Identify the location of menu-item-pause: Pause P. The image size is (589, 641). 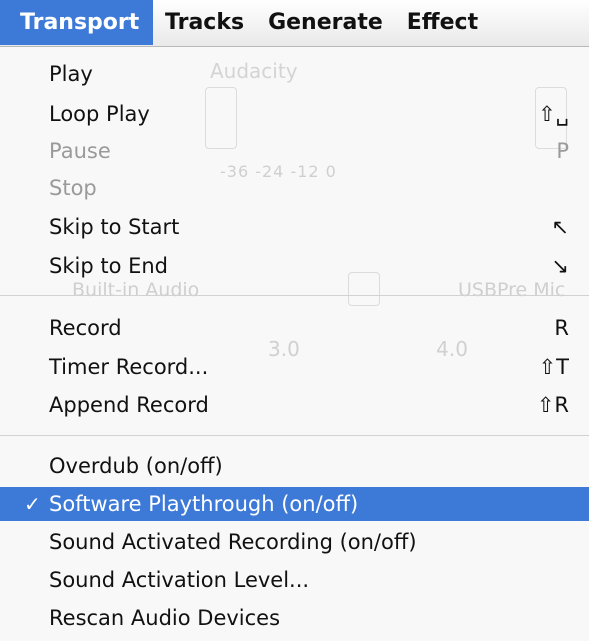
(294, 151).